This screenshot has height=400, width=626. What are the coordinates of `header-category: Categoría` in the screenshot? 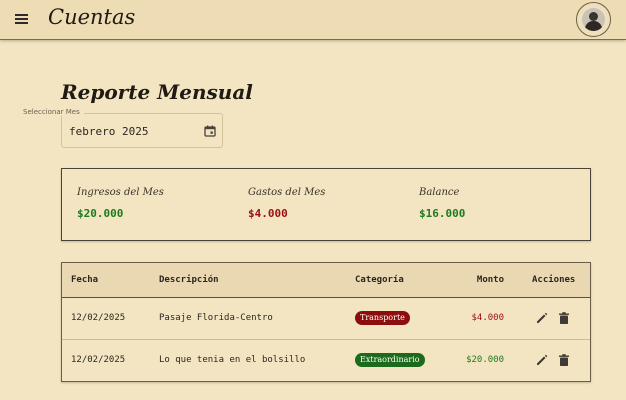 It's located at (379, 280).